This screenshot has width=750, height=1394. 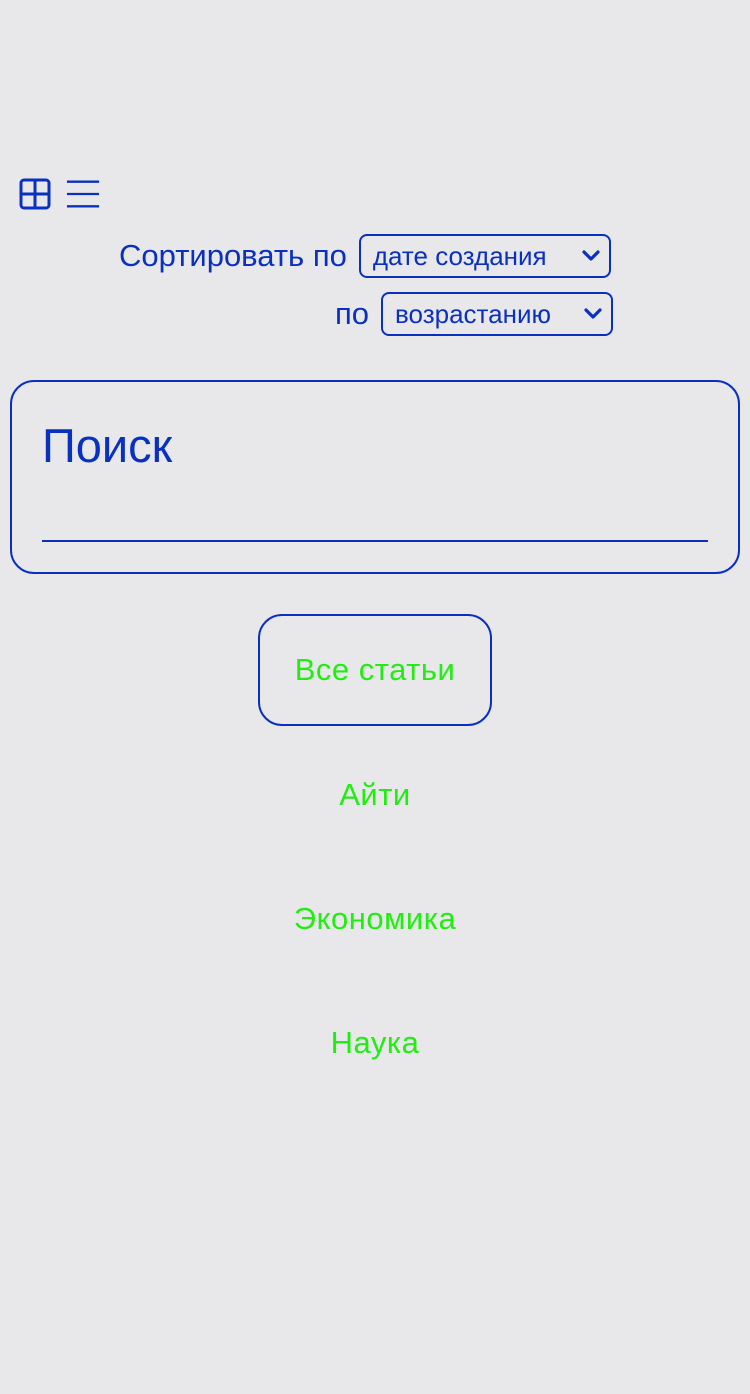 I want to click on search-placeholder: Поиск, so click(x=107, y=445).